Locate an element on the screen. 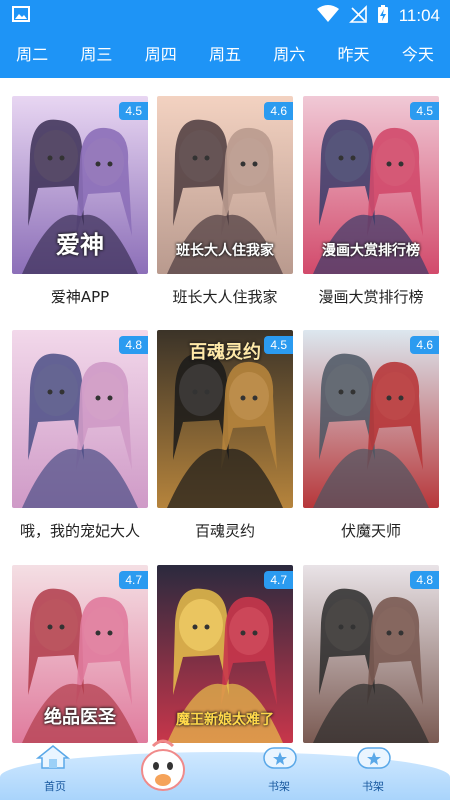 Image resolution: width=450 pixels, height=800 pixels. comic-cover-image: 4.6 is located at coordinates (371, 419).